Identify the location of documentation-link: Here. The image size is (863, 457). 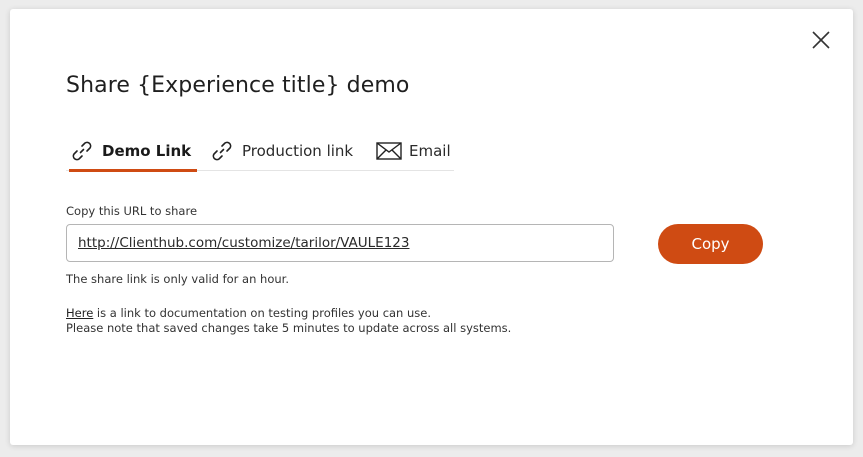
(79, 313).